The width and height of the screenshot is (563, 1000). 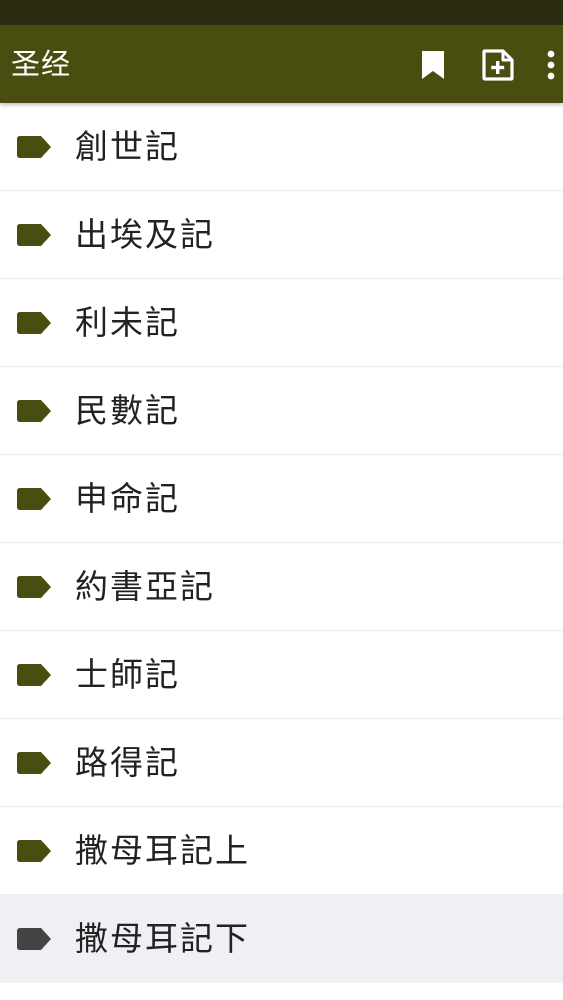 What do you see at coordinates (127, 762) in the screenshot?
I see `book-label: 路得記` at bounding box center [127, 762].